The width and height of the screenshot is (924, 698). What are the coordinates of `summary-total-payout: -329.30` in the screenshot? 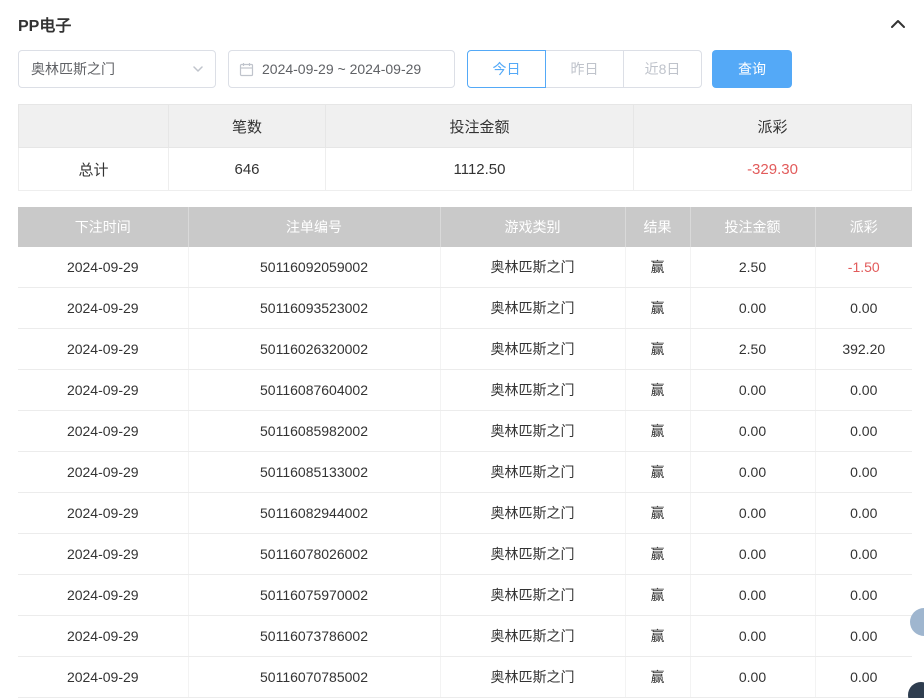 It's located at (772, 169).